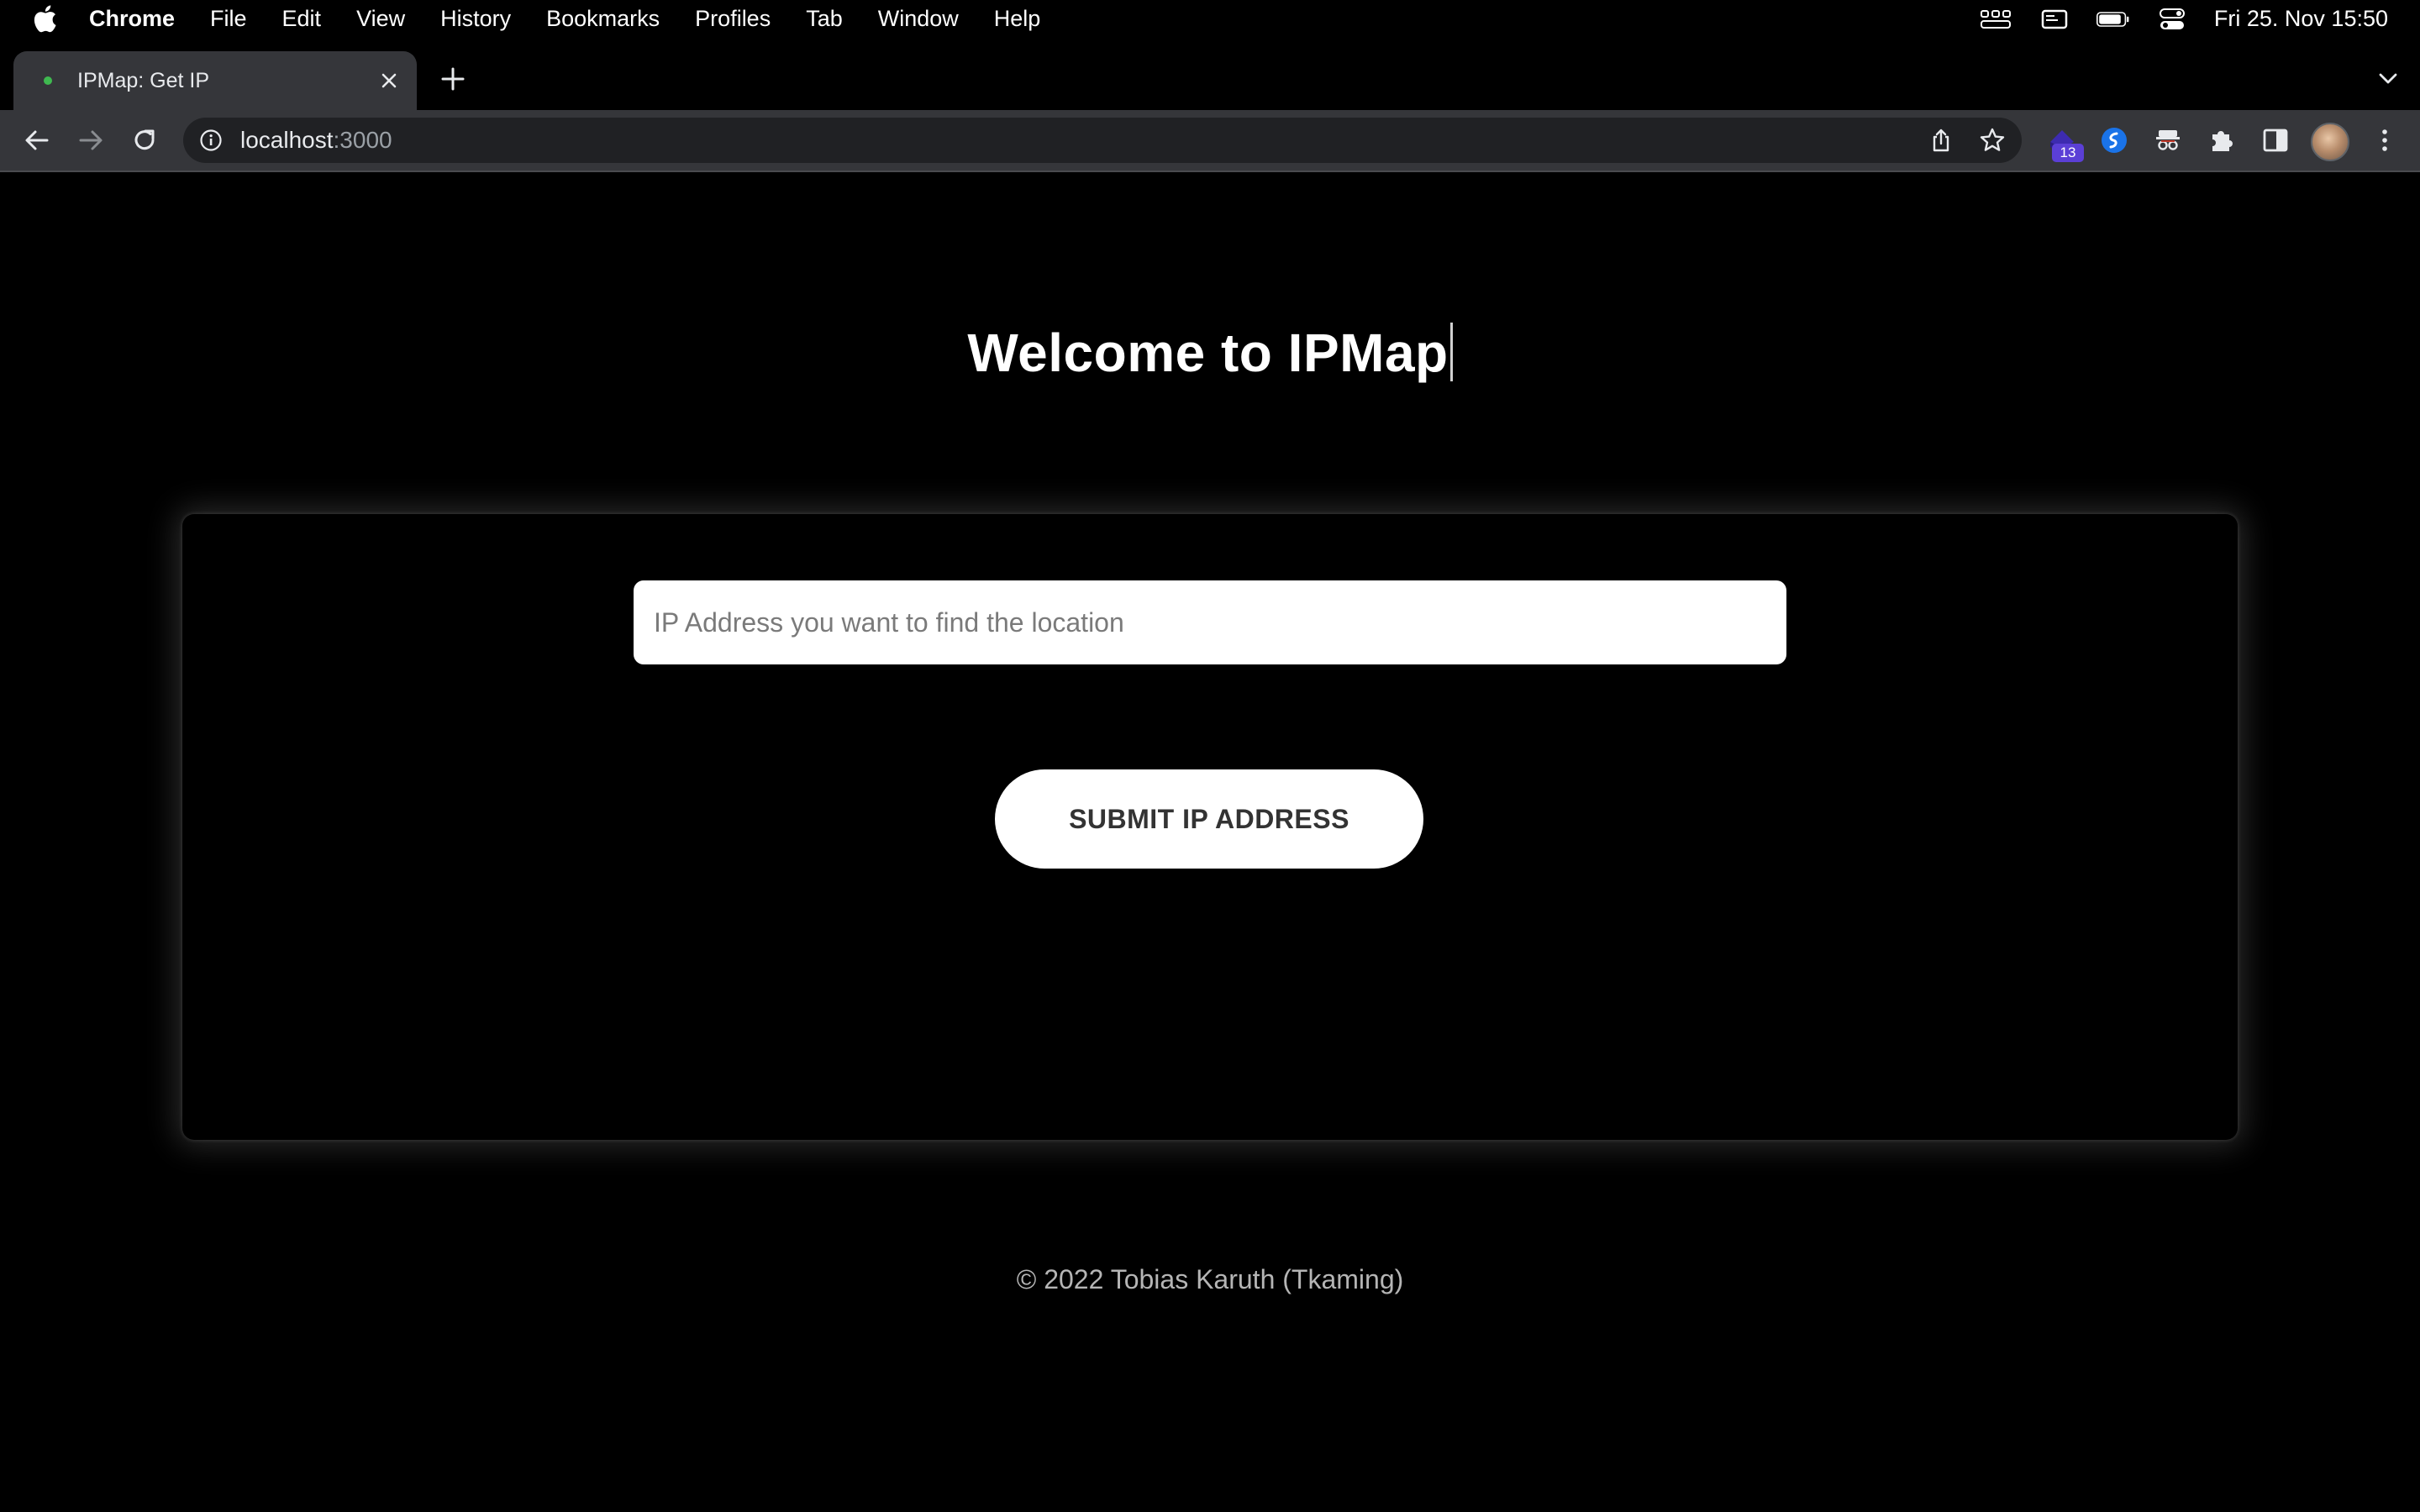 Image resolution: width=2420 pixels, height=1512 pixels. I want to click on bookmark-star-icon, so click(1992, 140).